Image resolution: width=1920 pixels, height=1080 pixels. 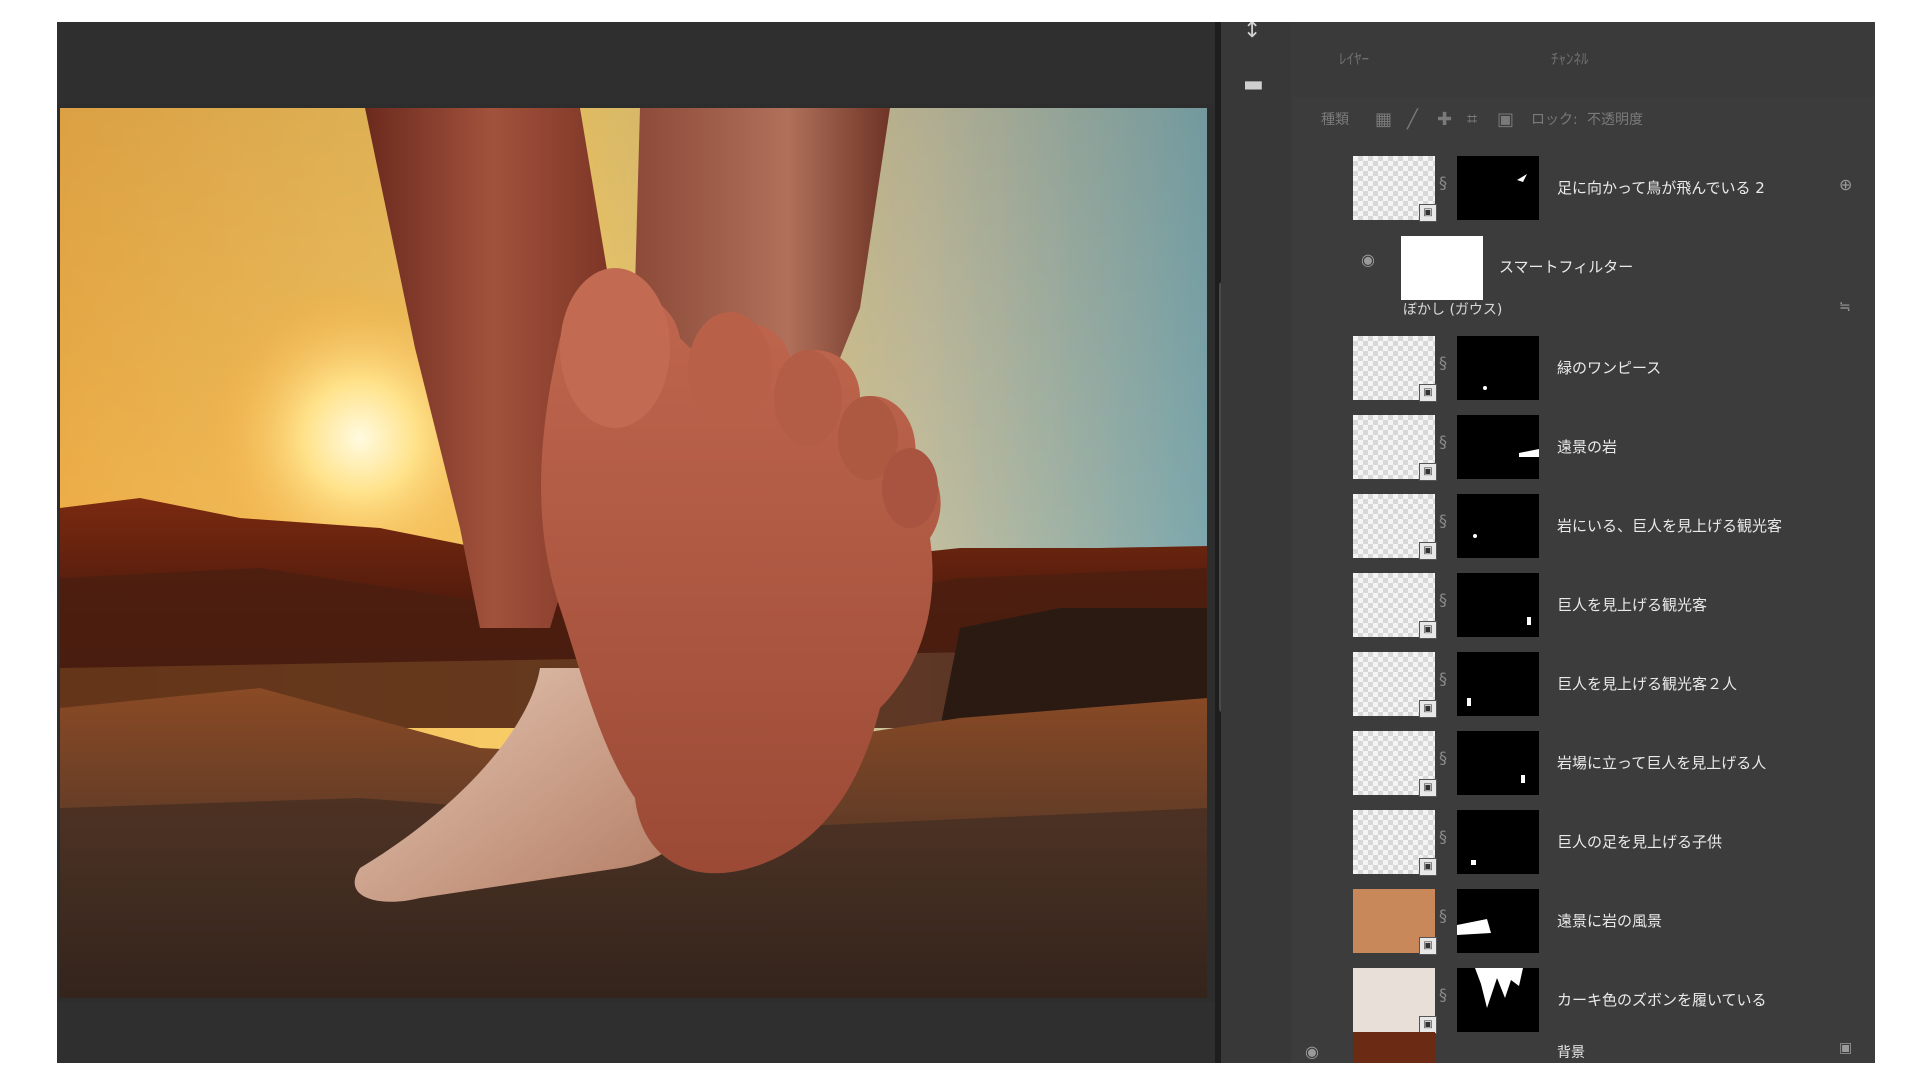 What do you see at coordinates (1554, 120) in the screenshot?
I see `lock-label: ロック:` at bounding box center [1554, 120].